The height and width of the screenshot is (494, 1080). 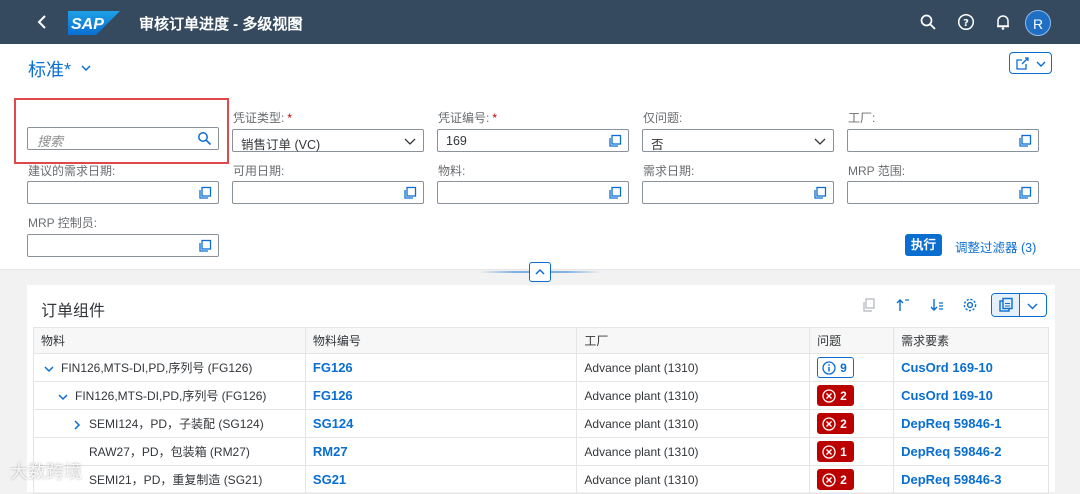 What do you see at coordinates (441, 423) in the screenshot?
I see `material-number-link: SG124` at bounding box center [441, 423].